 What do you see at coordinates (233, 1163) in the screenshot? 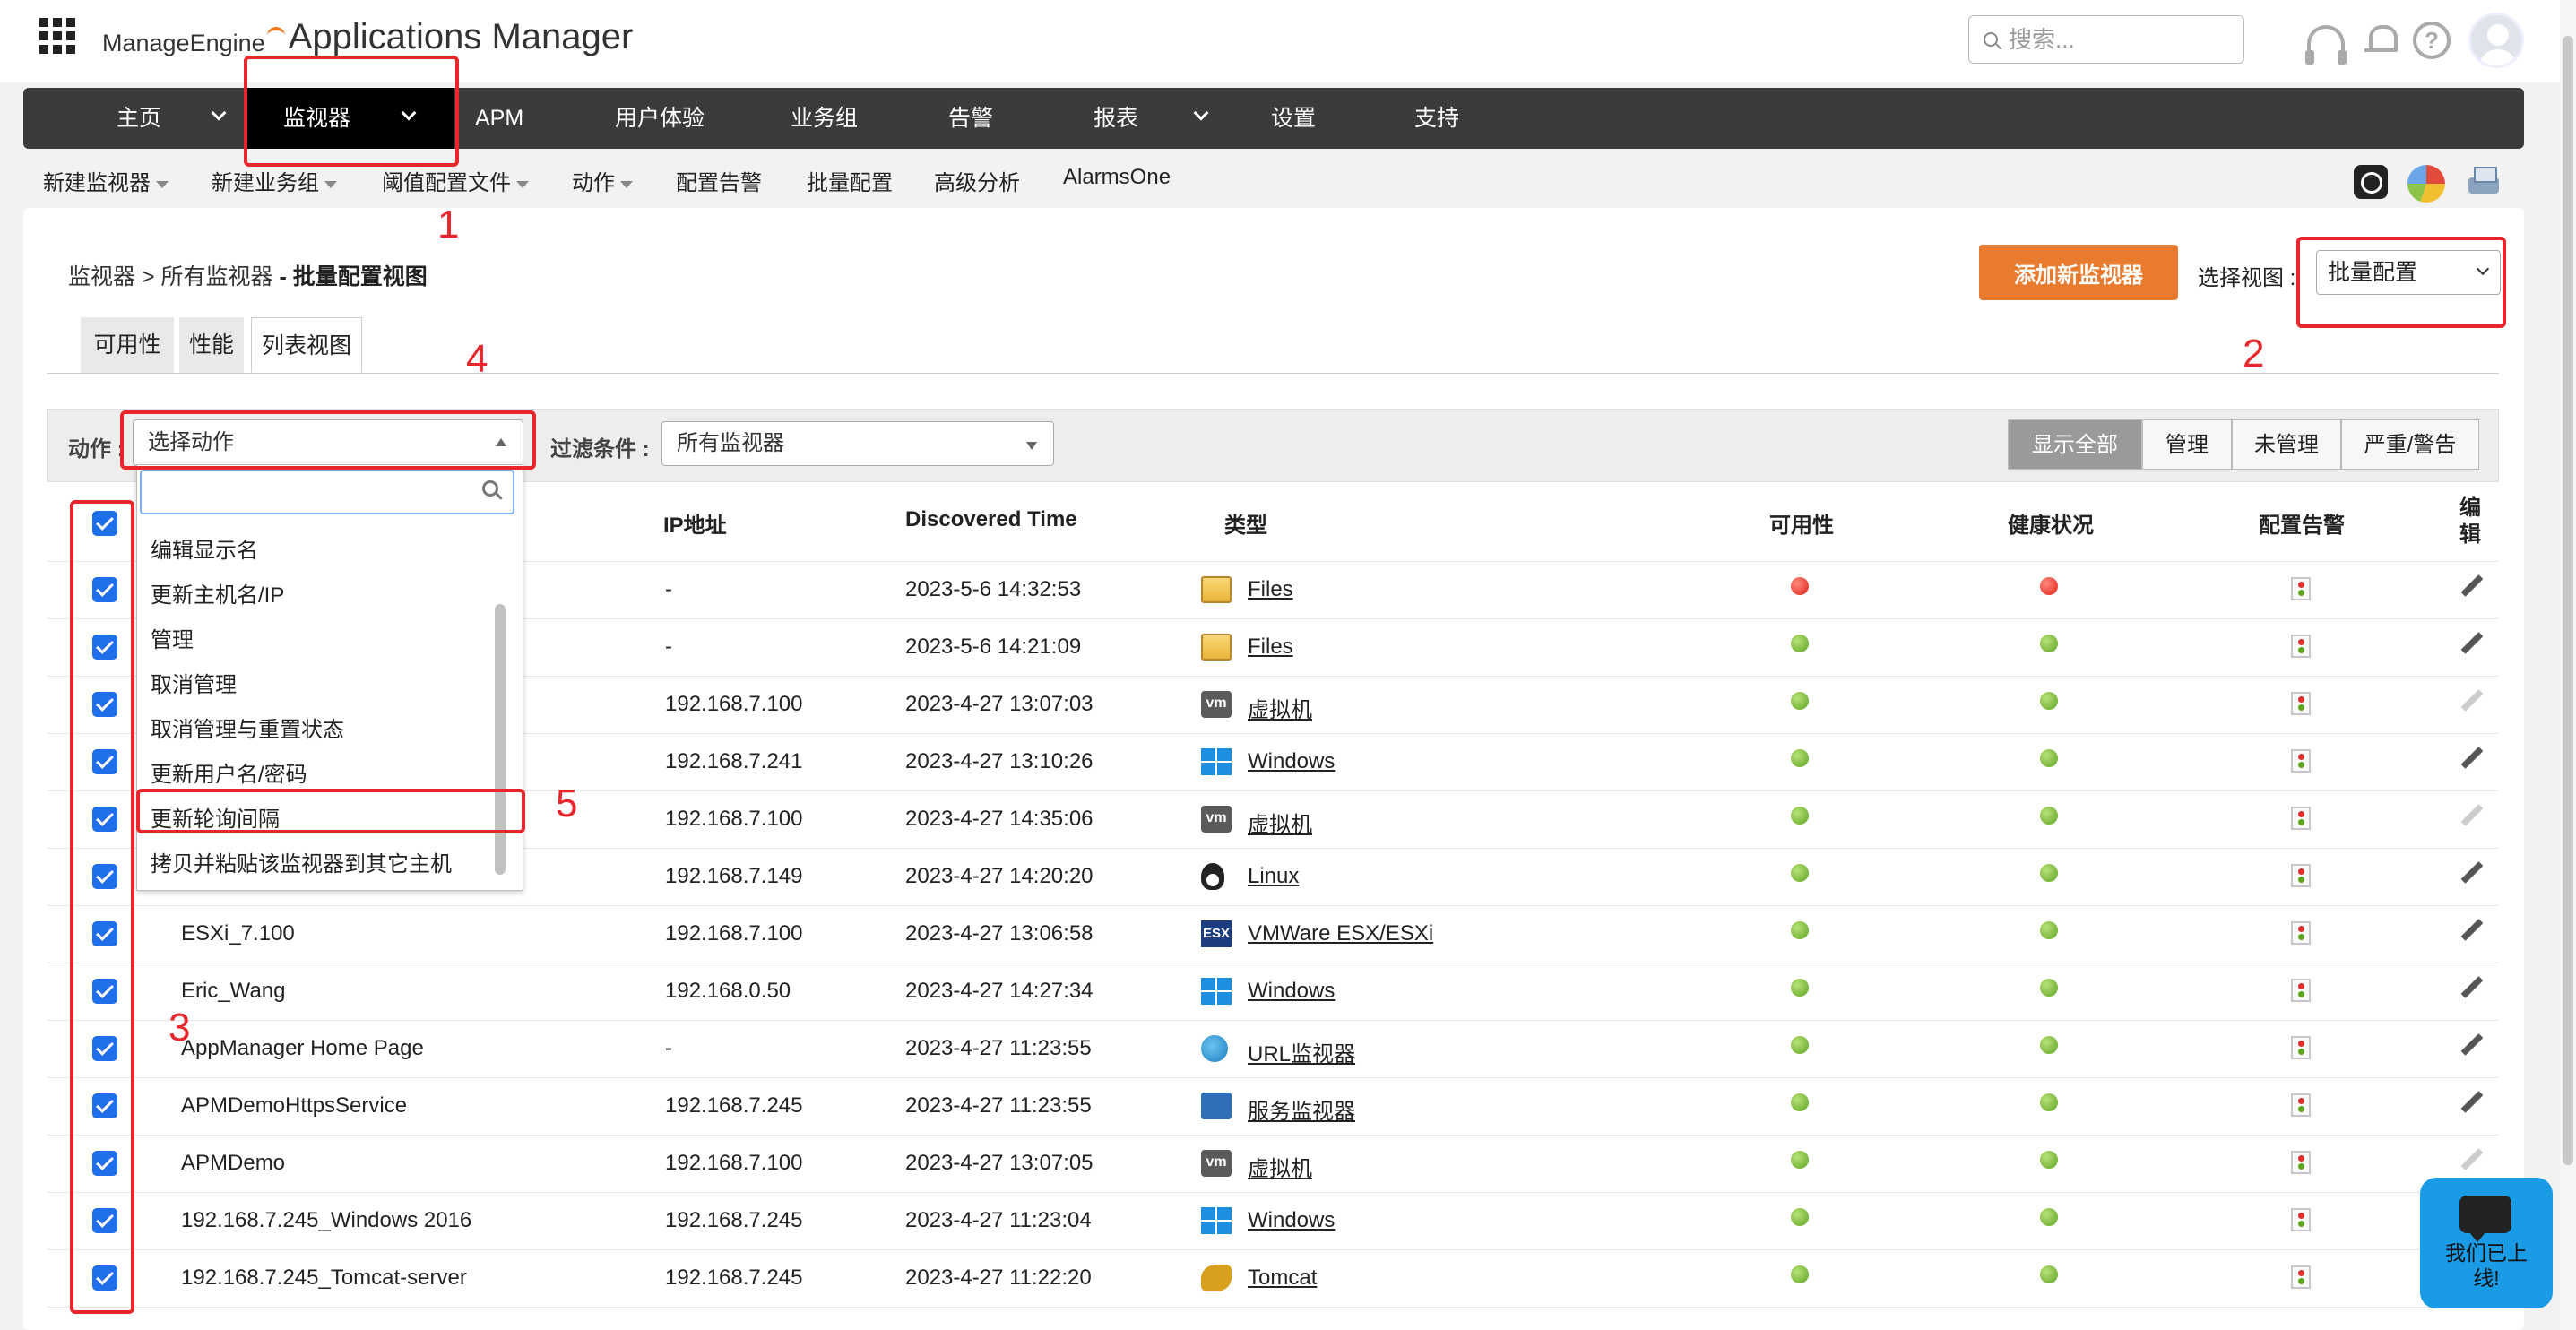
I see `monitor-name: APMDemo` at bounding box center [233, 1163].